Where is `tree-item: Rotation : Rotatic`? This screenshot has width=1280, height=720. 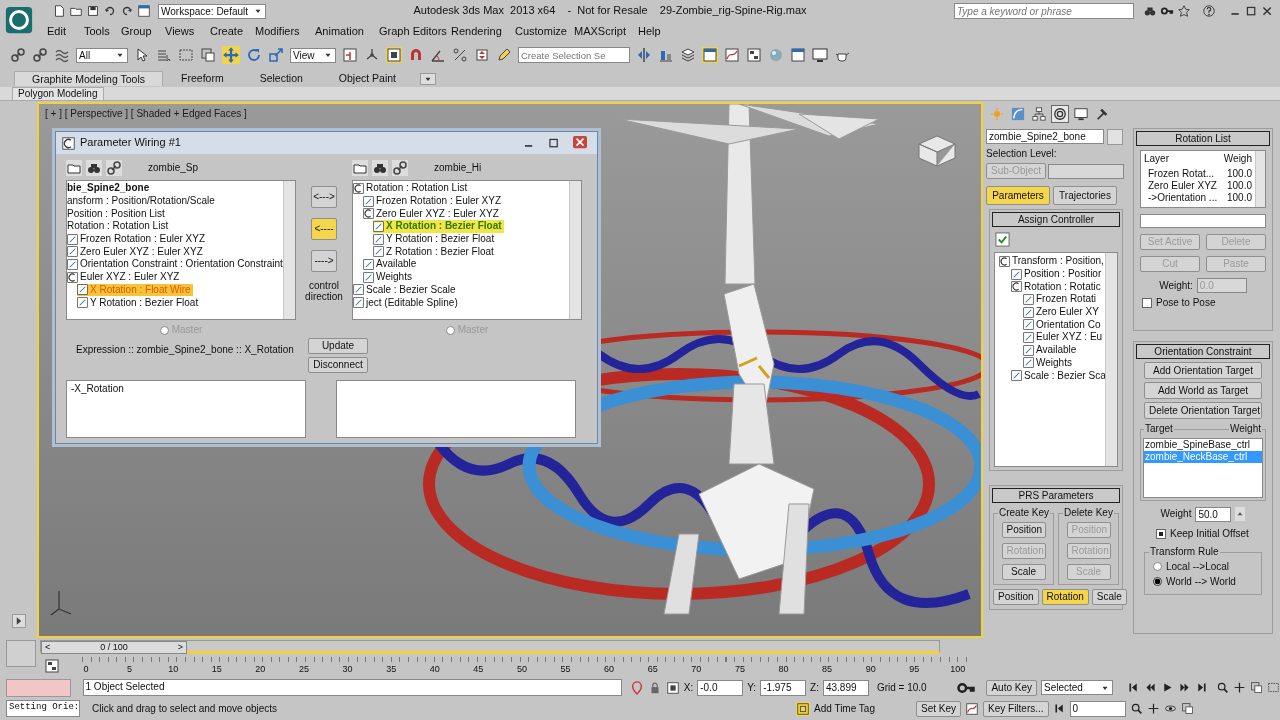
tree-item: Rotation : Rotatic is located at coordinates (1057, 287).